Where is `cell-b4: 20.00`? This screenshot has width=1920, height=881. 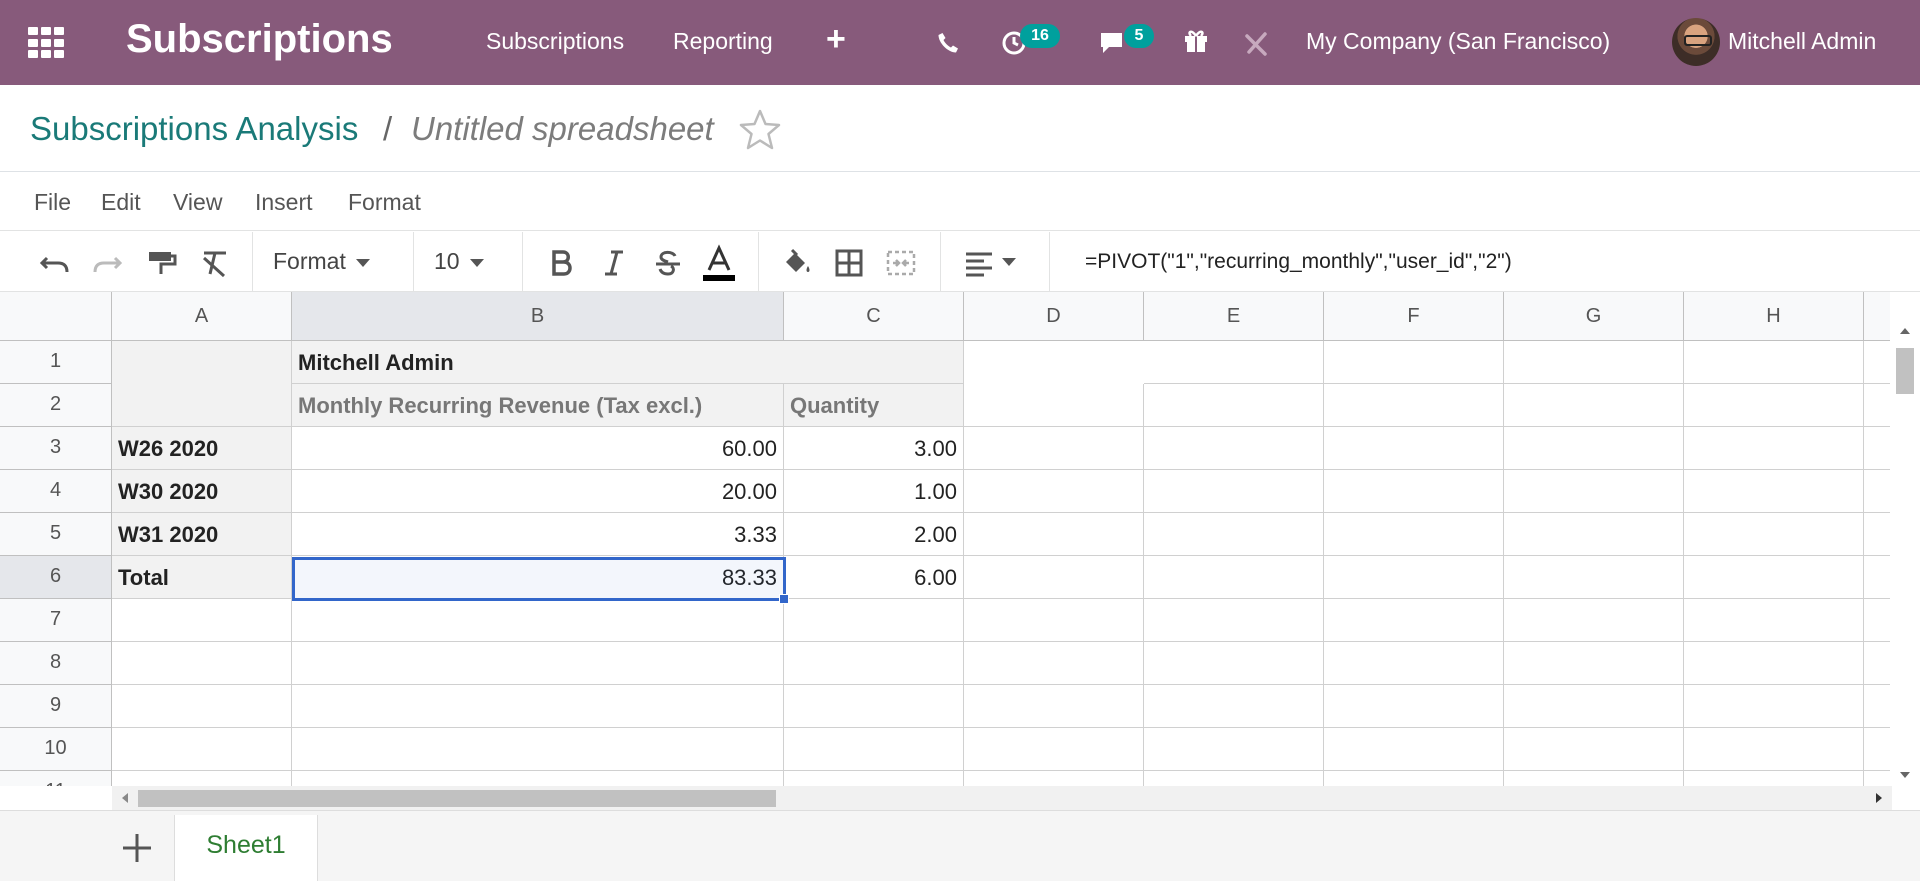
cell-b4: 20.00 is located at coordinates (538, 491).